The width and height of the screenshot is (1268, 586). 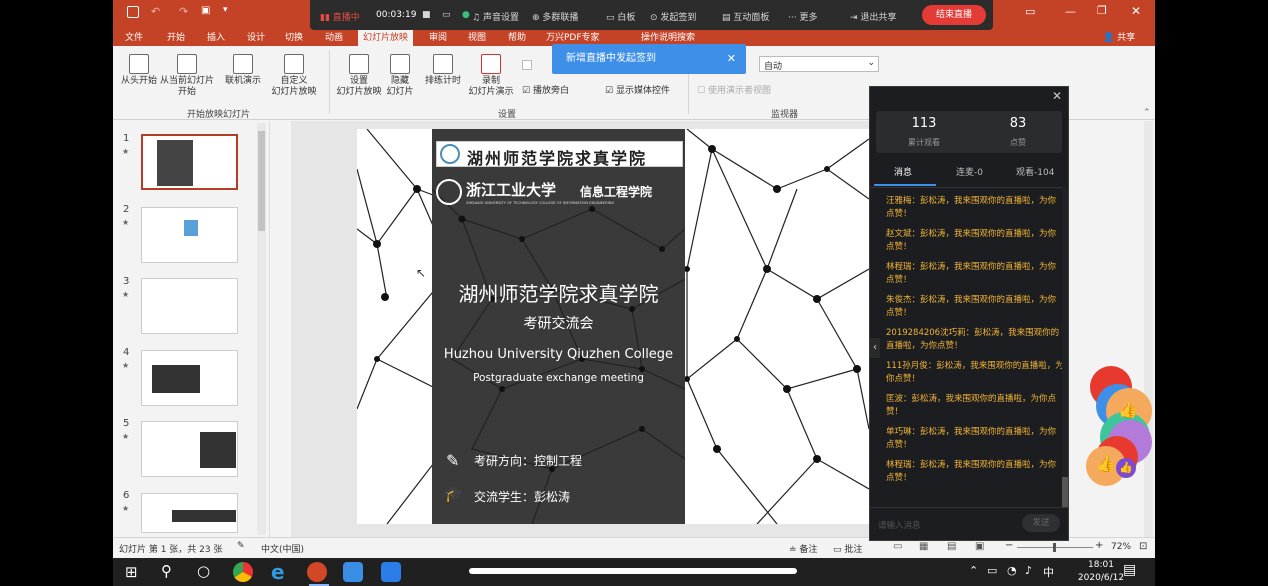 I want to click on whiteboard-button: ▭ 白板, so click(x=620, y=16).